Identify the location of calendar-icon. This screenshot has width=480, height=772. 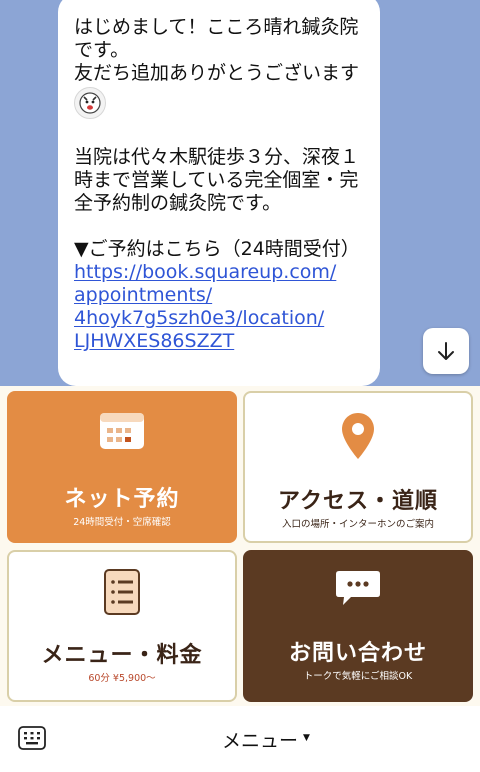
(122, 431).